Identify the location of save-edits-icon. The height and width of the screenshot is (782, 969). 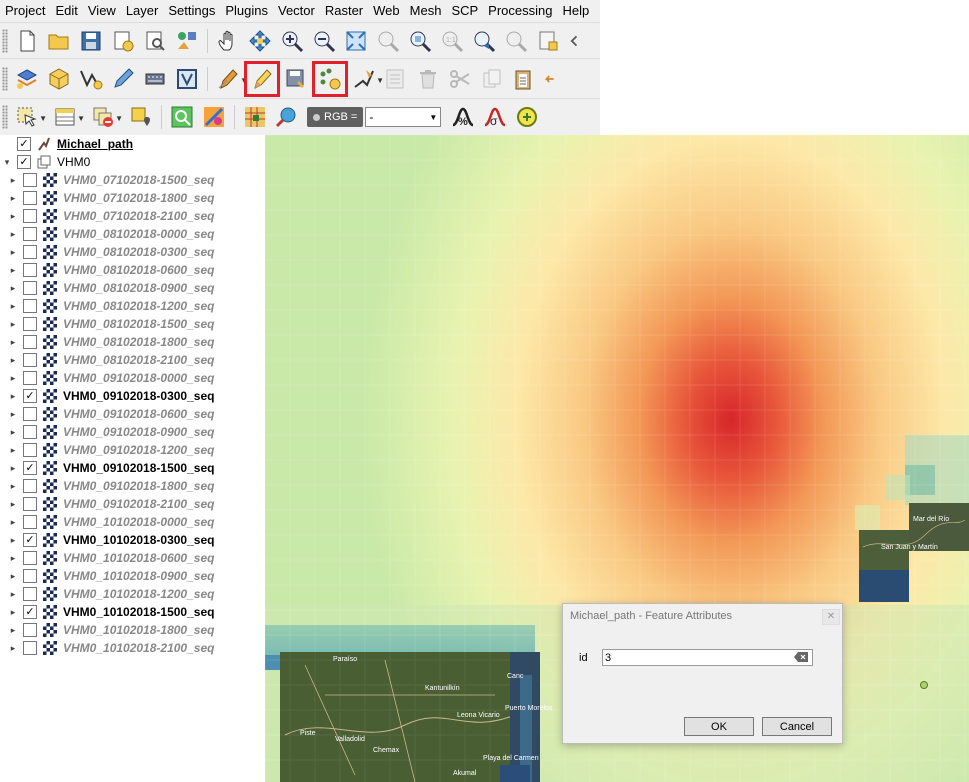
(296, 79).